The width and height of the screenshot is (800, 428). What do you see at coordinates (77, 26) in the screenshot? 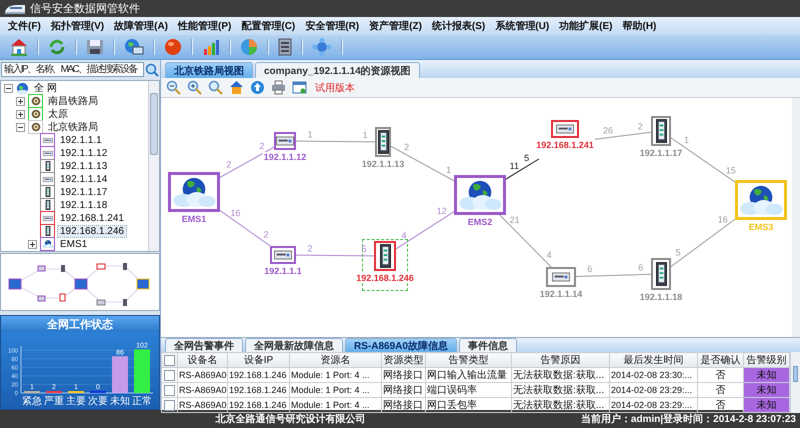
I see `menu-item: 拓扑管理(V)` at bounding box center [77, 26].